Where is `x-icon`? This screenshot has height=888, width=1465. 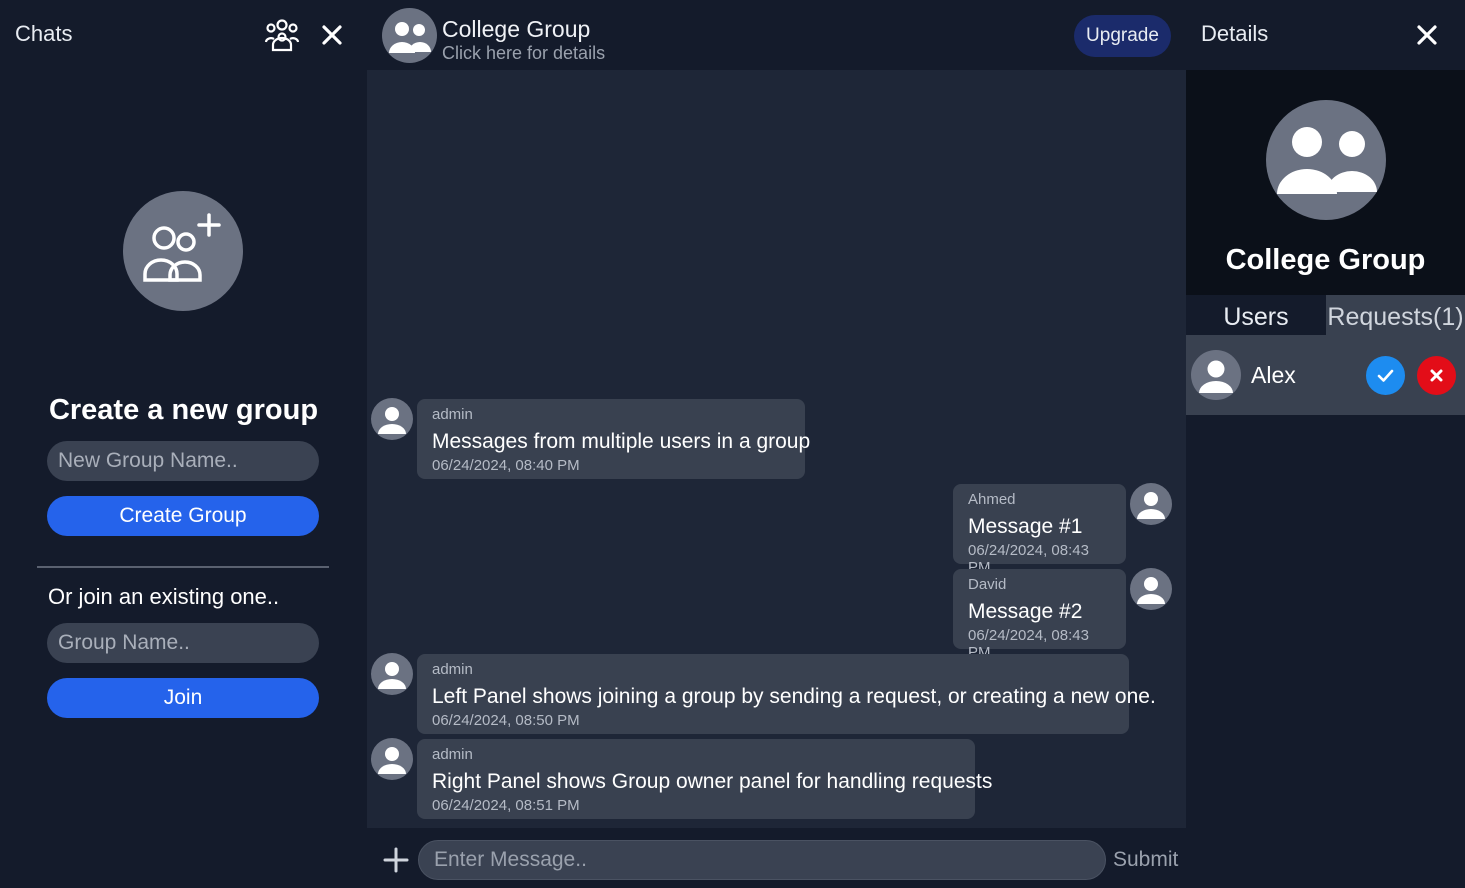 x-icon is located at coordinates (1436, 375).